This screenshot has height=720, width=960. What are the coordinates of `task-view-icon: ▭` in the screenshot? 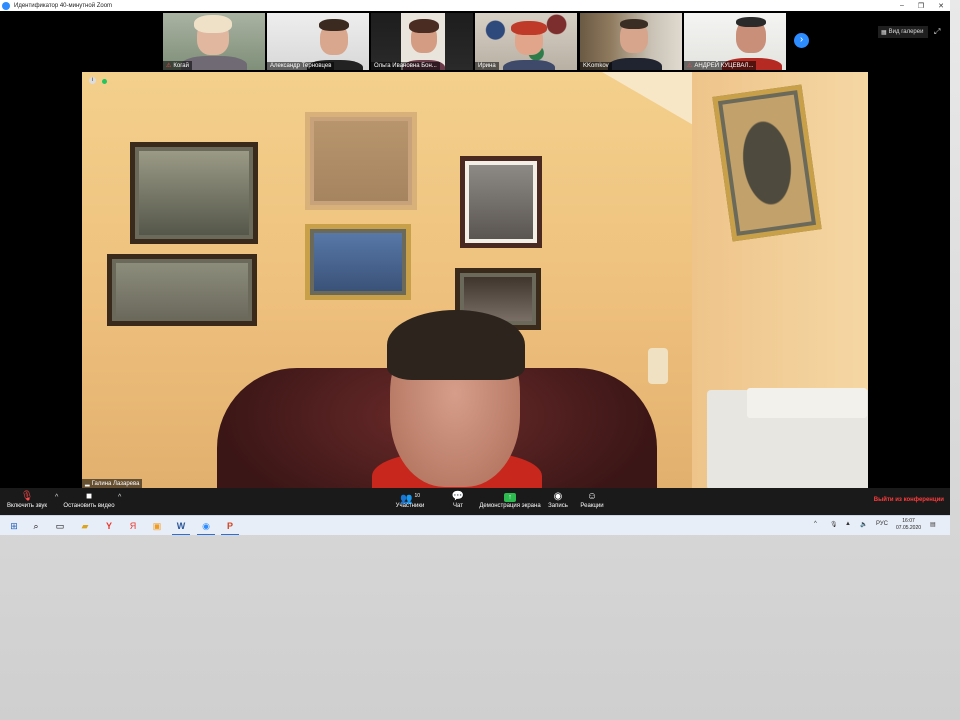 It's located at (60, 526).